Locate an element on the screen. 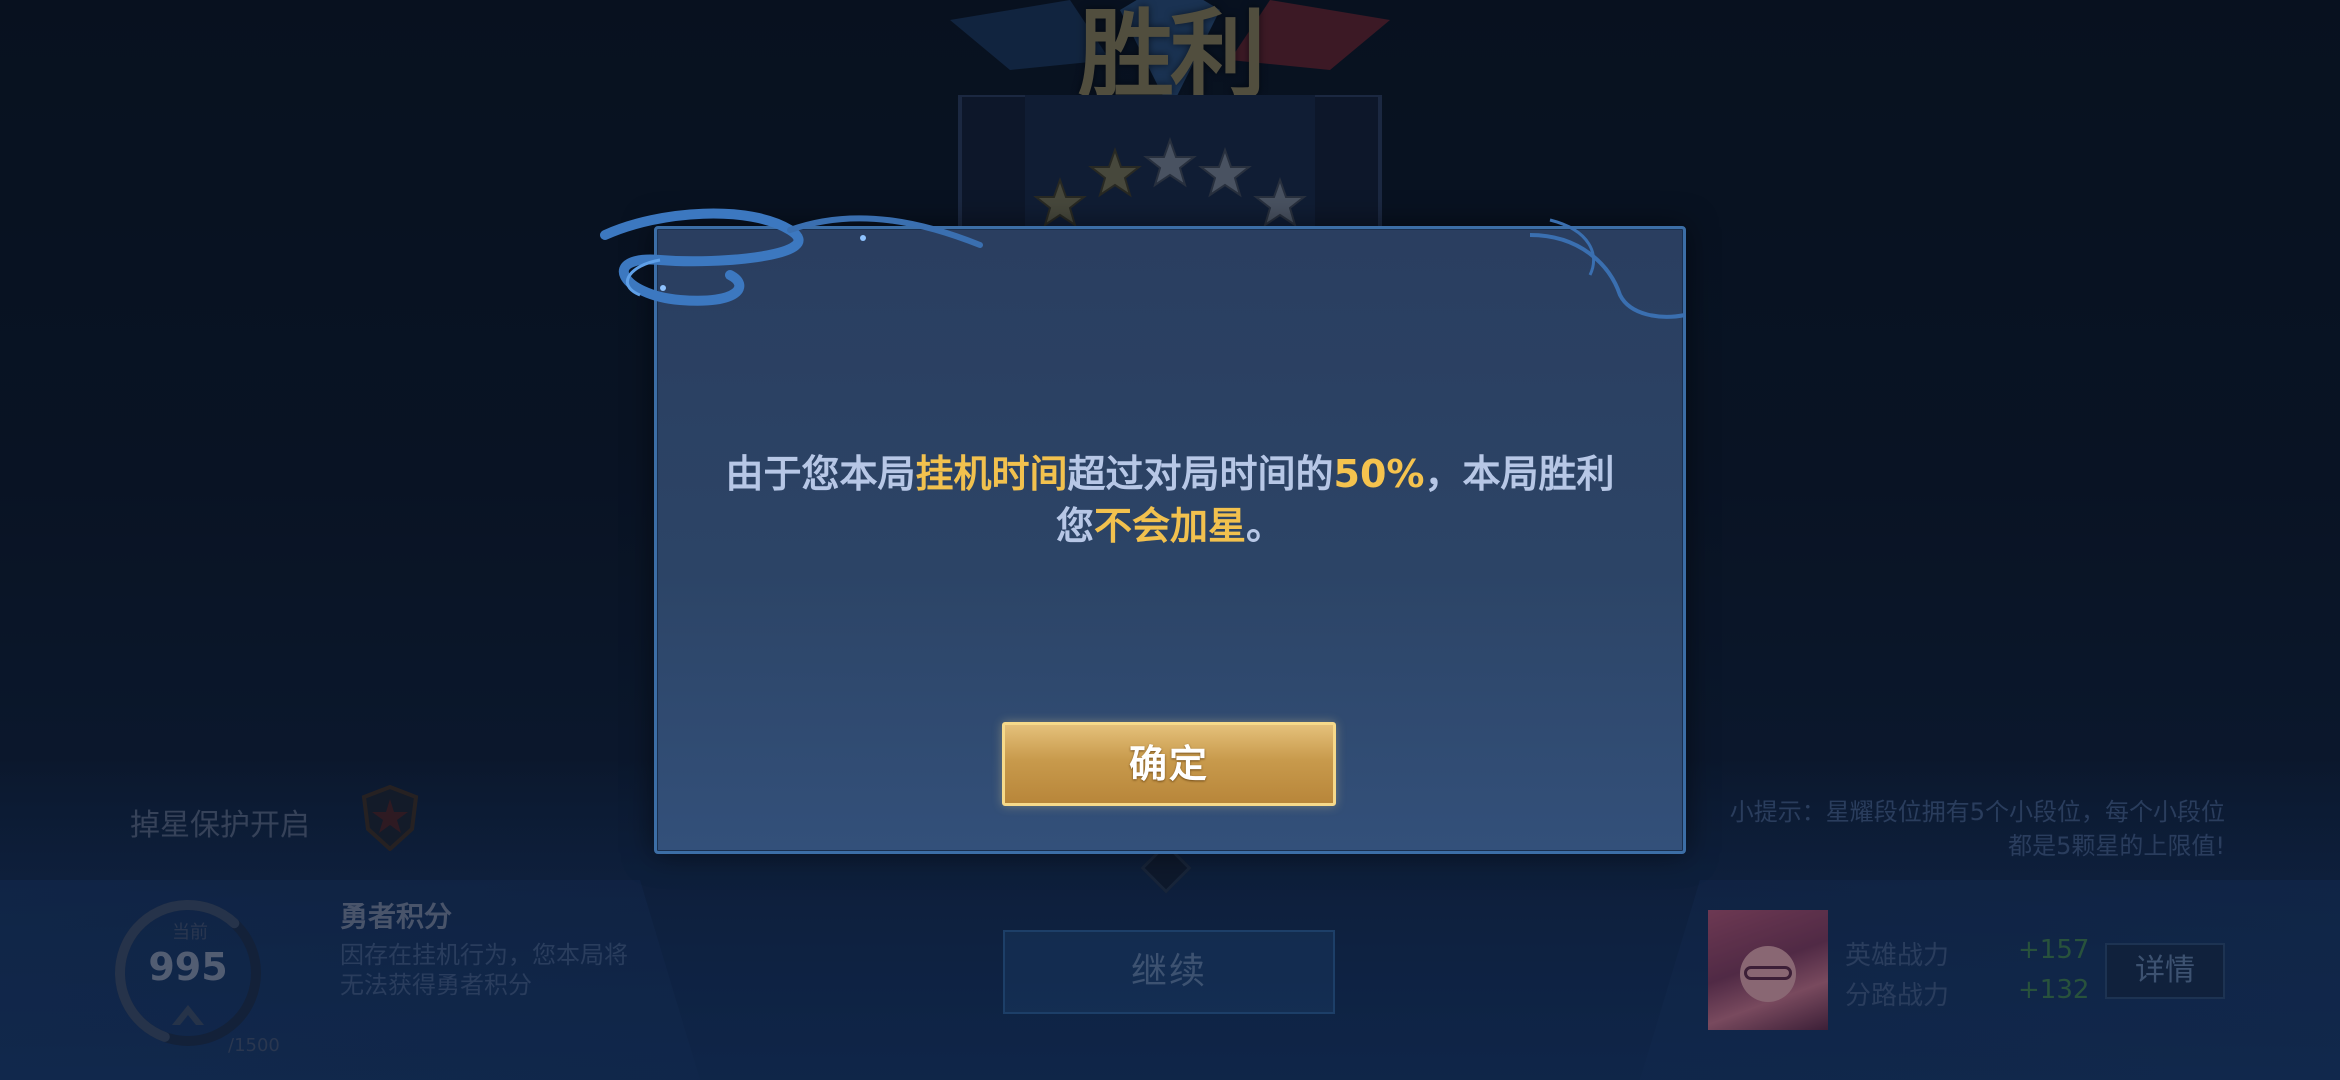  dialog-message-line2: 您不会加星。 is located at coordinates (1170, 526).